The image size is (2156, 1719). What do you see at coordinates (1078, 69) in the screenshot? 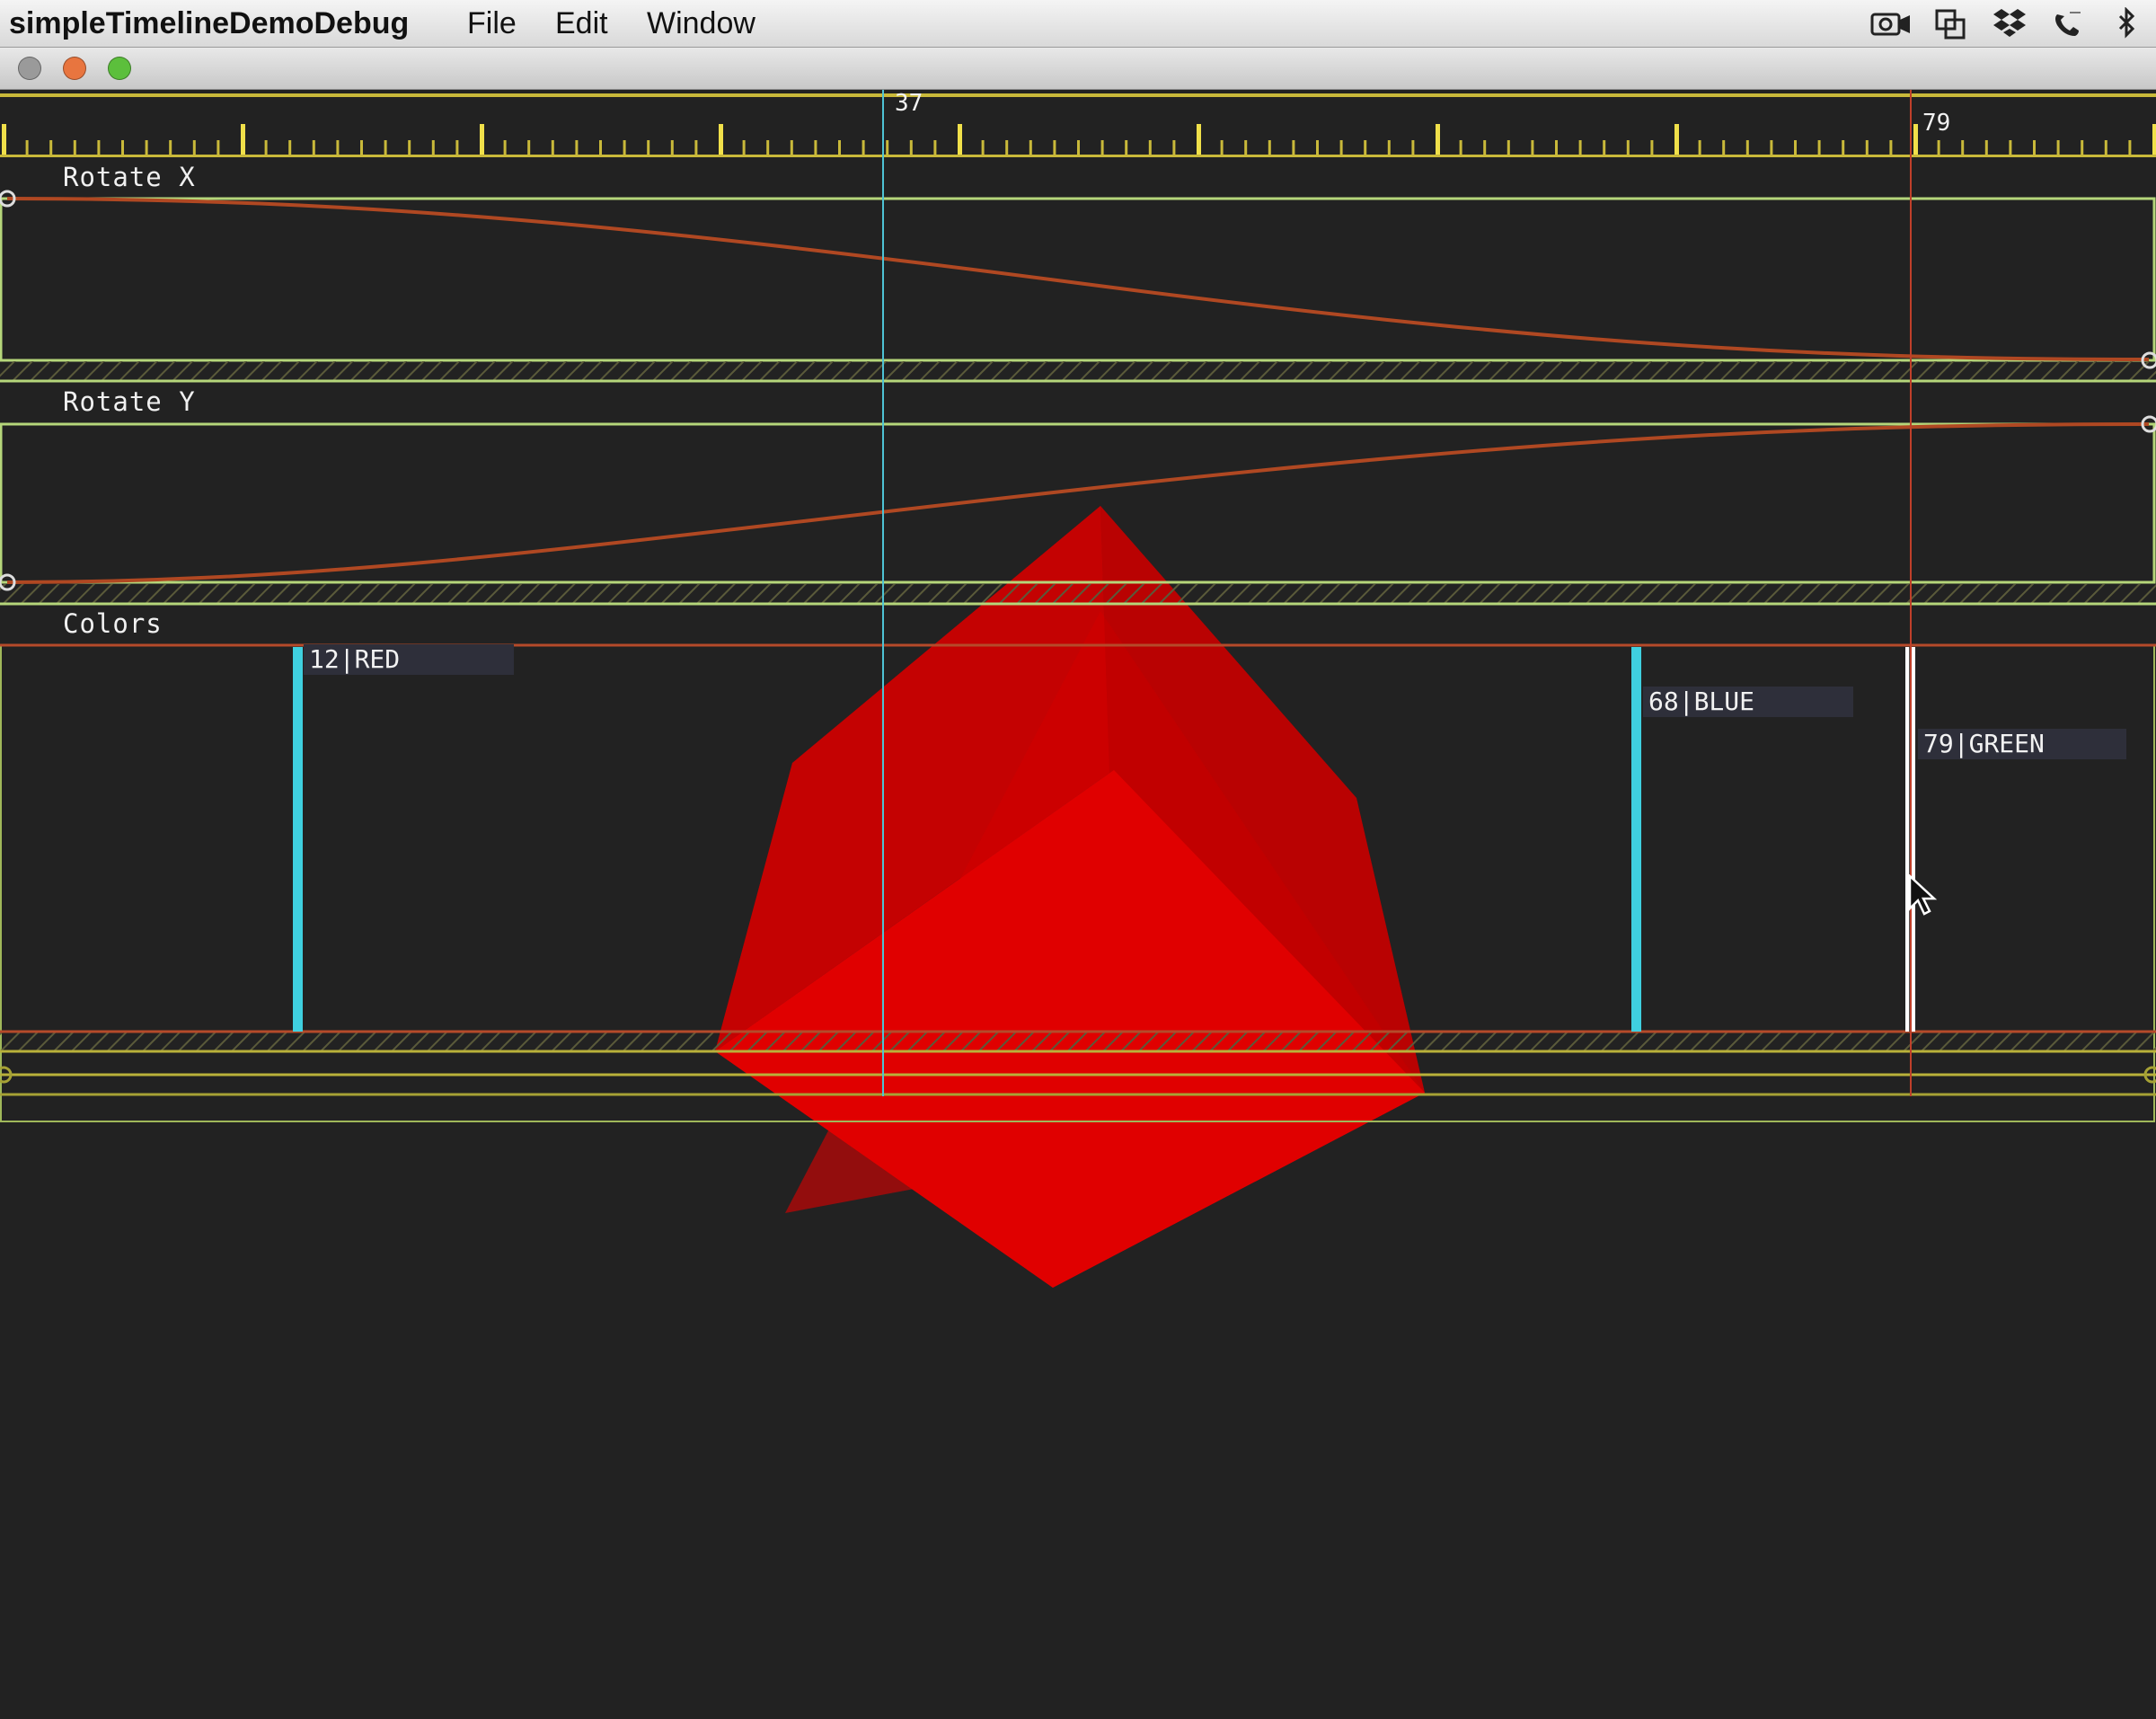
I see `window-titlebar` at bounding box center [1078, 69].